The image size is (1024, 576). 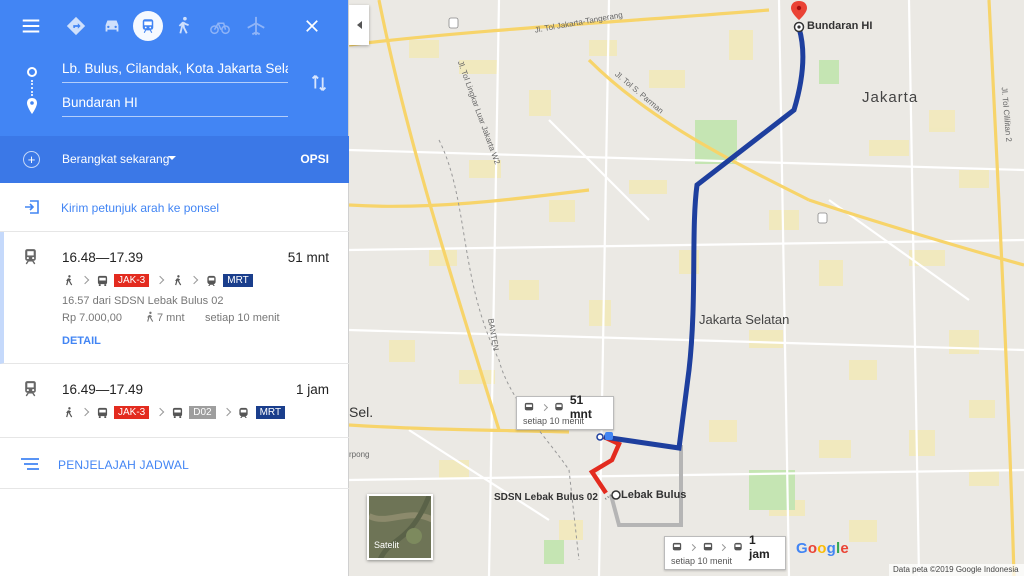 I want to click on directions-icon, so click(x=76, y=26).